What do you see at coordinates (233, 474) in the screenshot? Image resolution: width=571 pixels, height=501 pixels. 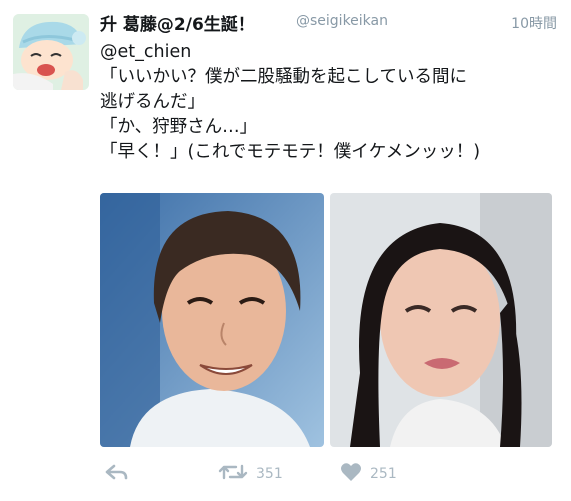 I see `retweet-icon` at bounding box center [233, 474].